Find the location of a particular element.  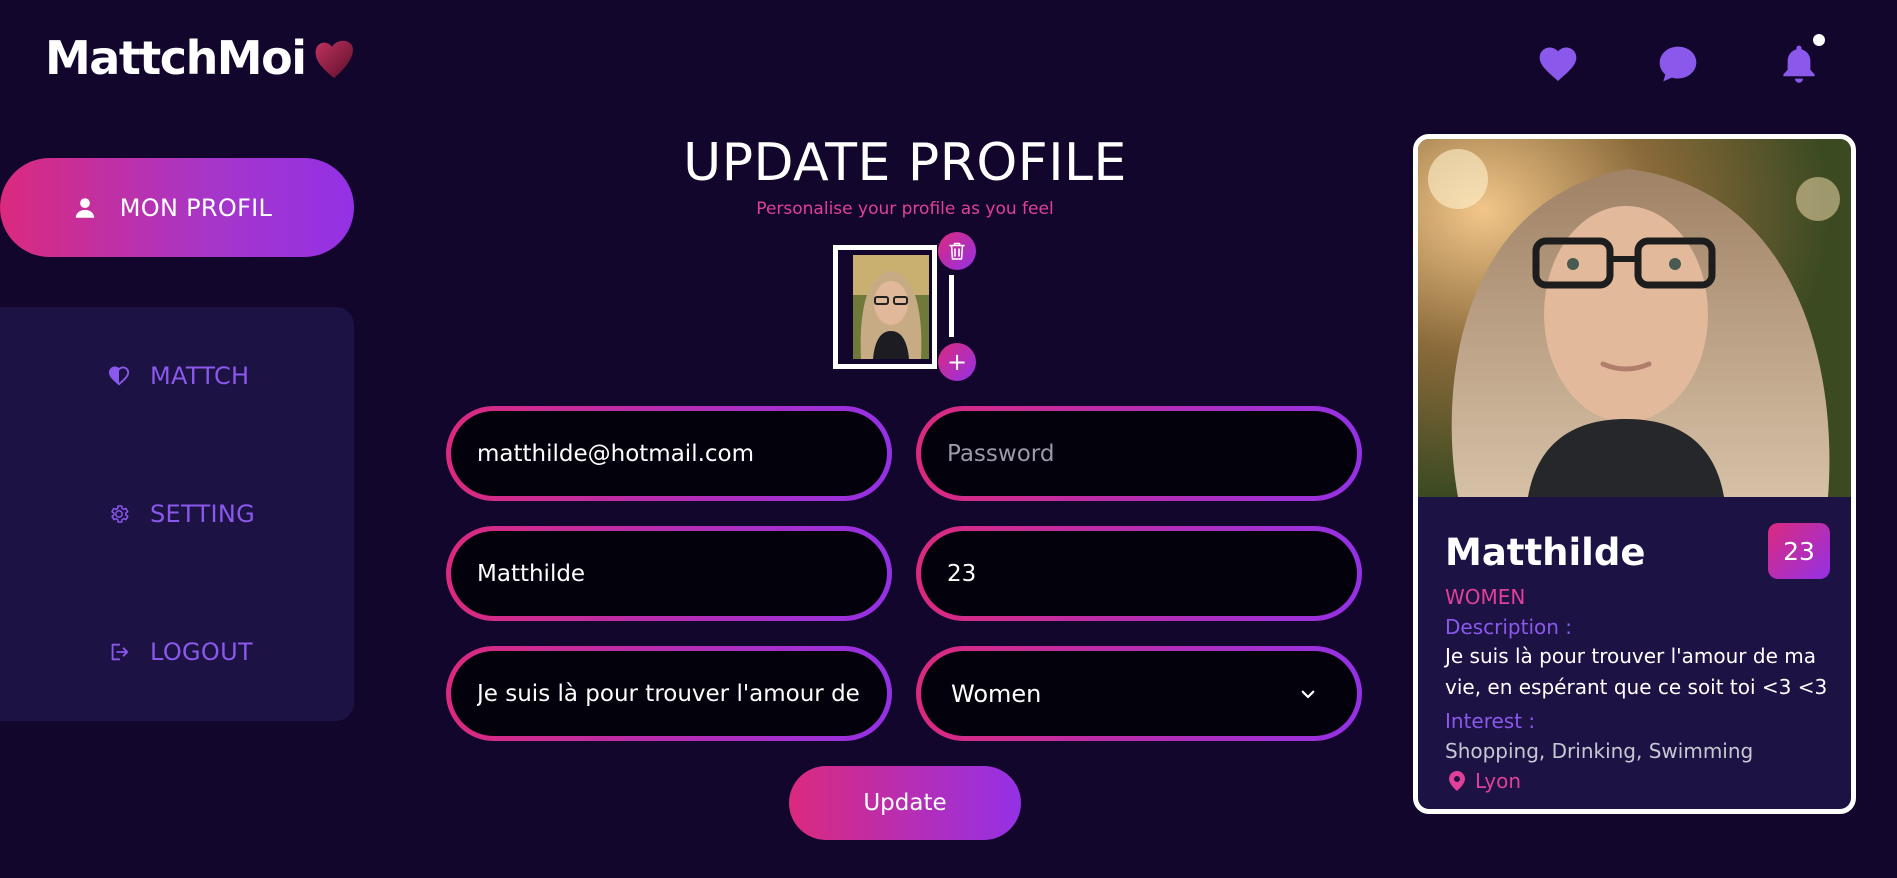

sidebar-item-mon-profil: MON PROFIL is located at coordinates (177, 207).